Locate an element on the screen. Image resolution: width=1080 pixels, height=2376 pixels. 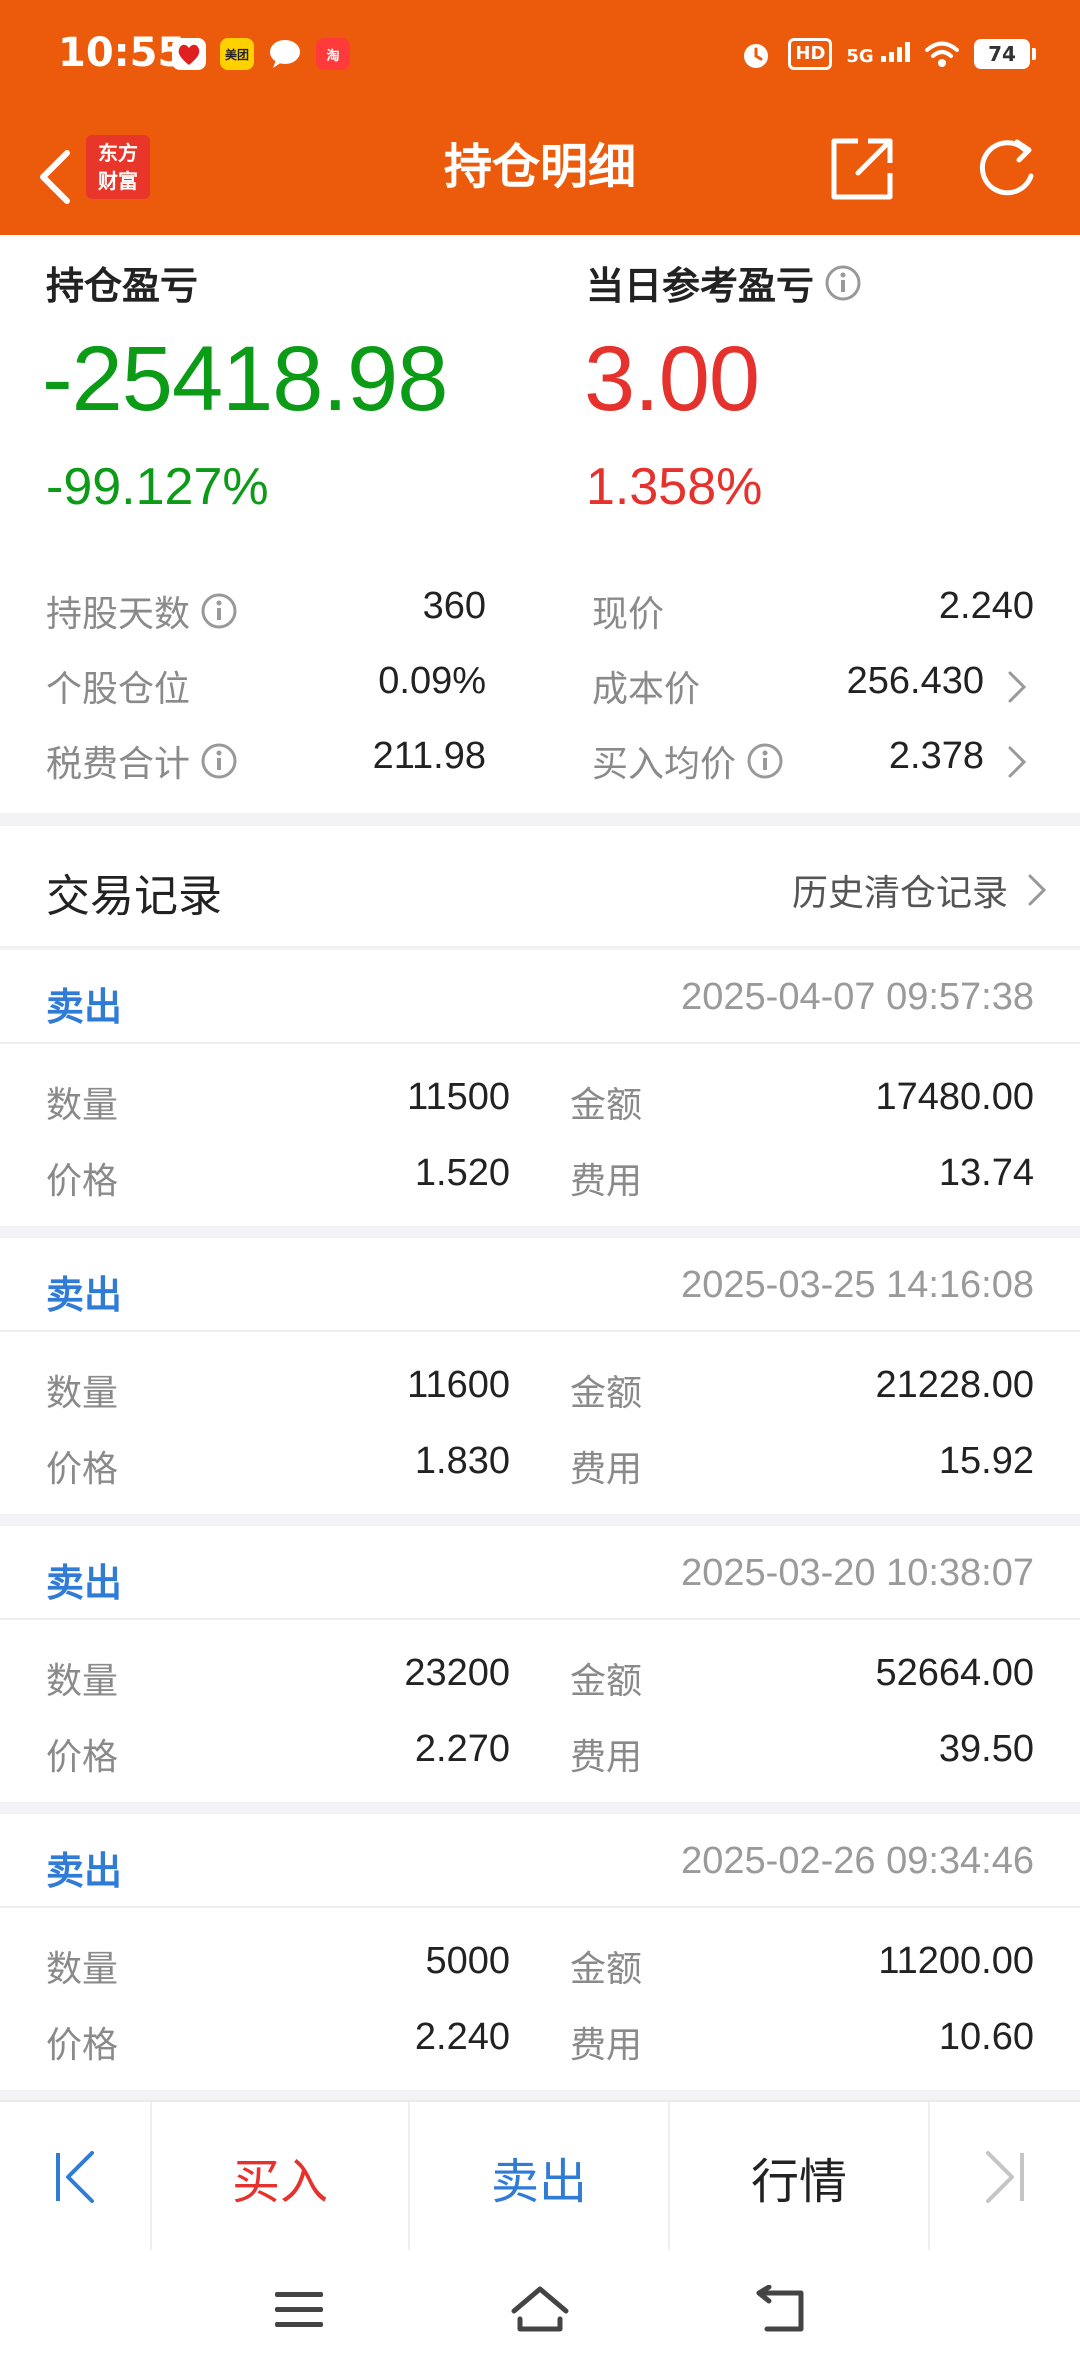
signal-5g-icon: 5G is located at coordinates (878, 54).